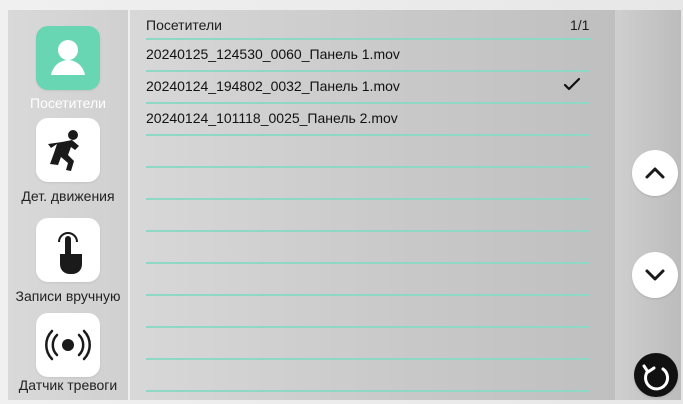  I want to click on sidebar-item-manual-records: Записи вручную, so click(68, 260).